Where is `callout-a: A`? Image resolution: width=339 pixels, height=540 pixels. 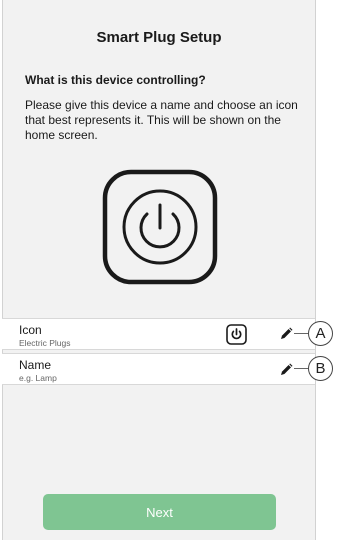 callout-a: A is located at coordinates (320, 333).